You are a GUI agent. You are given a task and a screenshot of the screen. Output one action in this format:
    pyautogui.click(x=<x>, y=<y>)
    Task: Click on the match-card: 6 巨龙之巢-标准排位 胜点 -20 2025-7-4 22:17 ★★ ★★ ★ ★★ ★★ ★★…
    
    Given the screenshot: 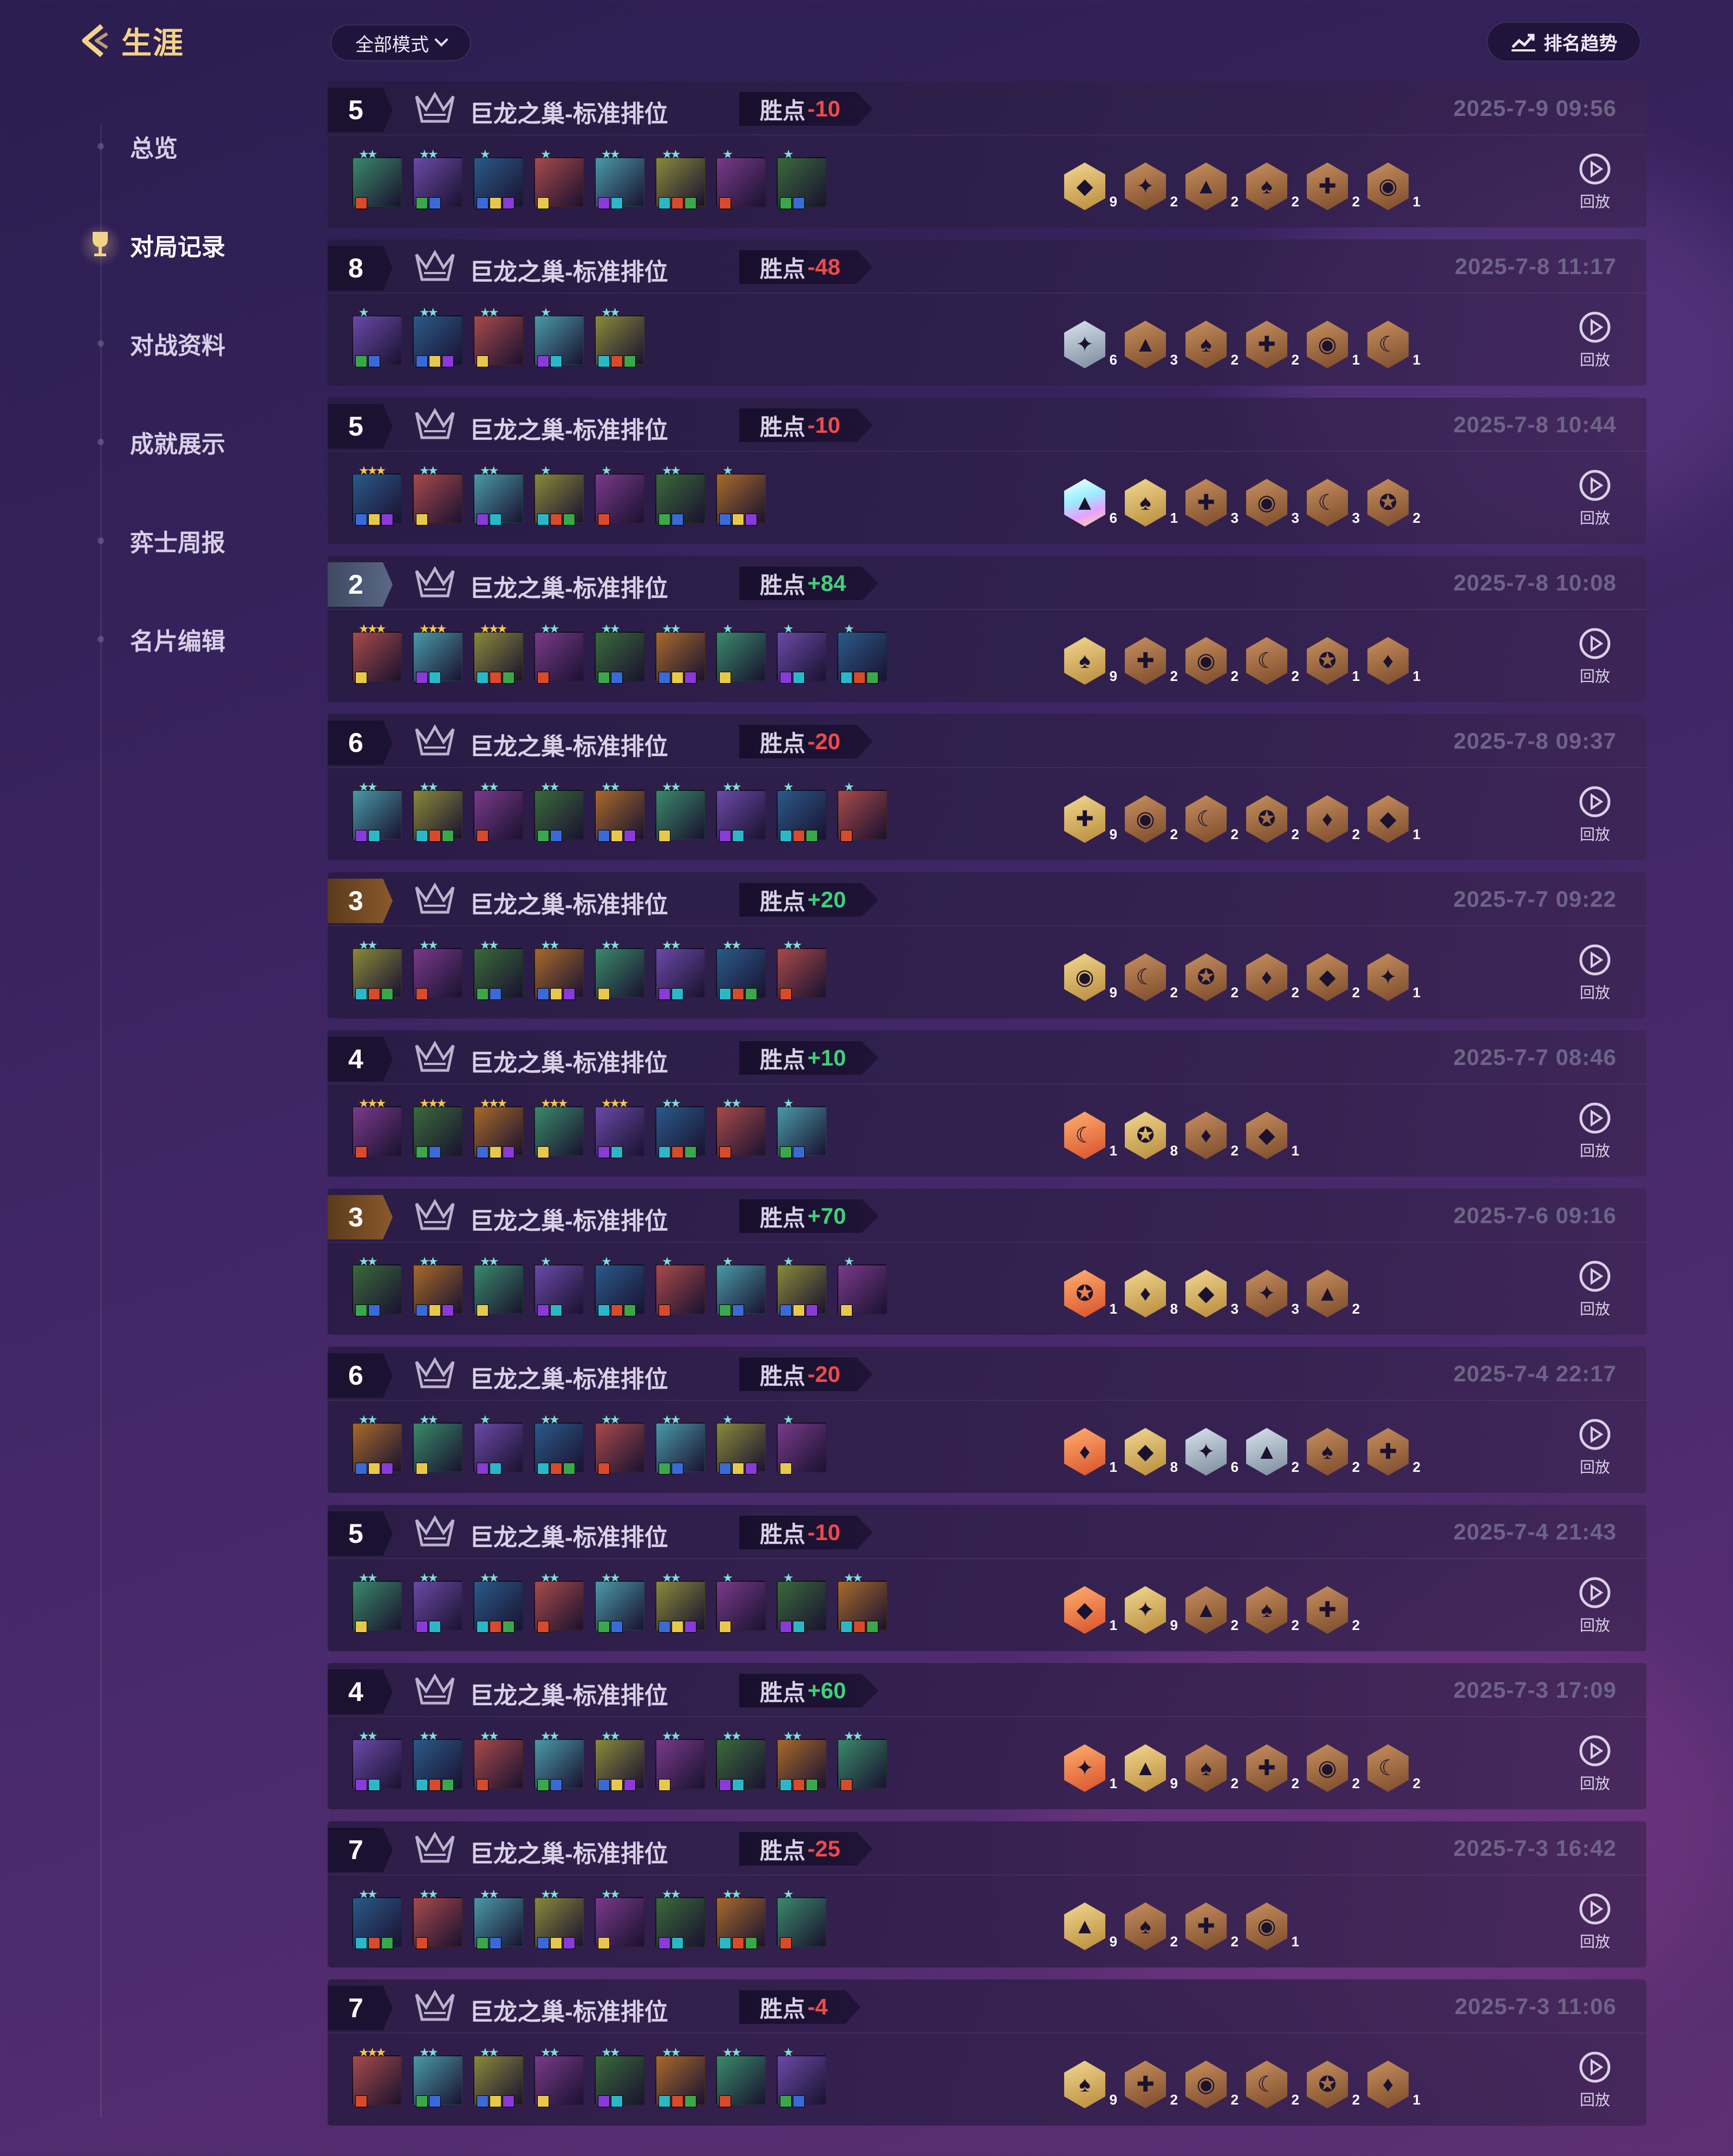 What is the action you would take?
    pyautogui.click(x=987, y=1420)
    